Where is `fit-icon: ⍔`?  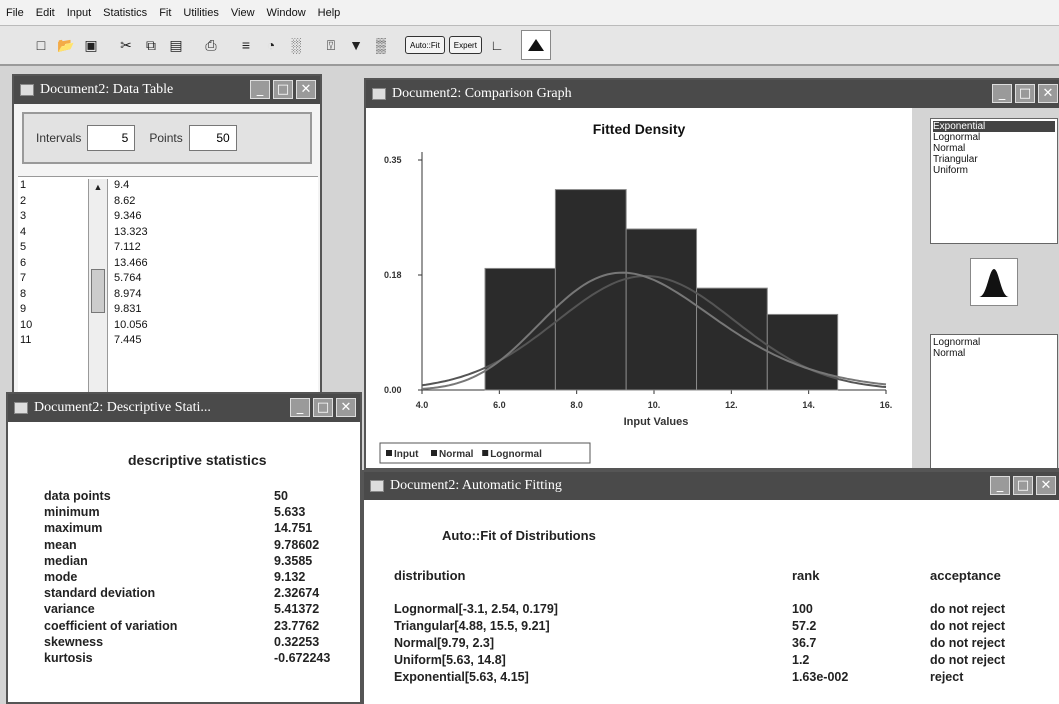
fit-icon: ⍔ is located at coordinates (331, 45).